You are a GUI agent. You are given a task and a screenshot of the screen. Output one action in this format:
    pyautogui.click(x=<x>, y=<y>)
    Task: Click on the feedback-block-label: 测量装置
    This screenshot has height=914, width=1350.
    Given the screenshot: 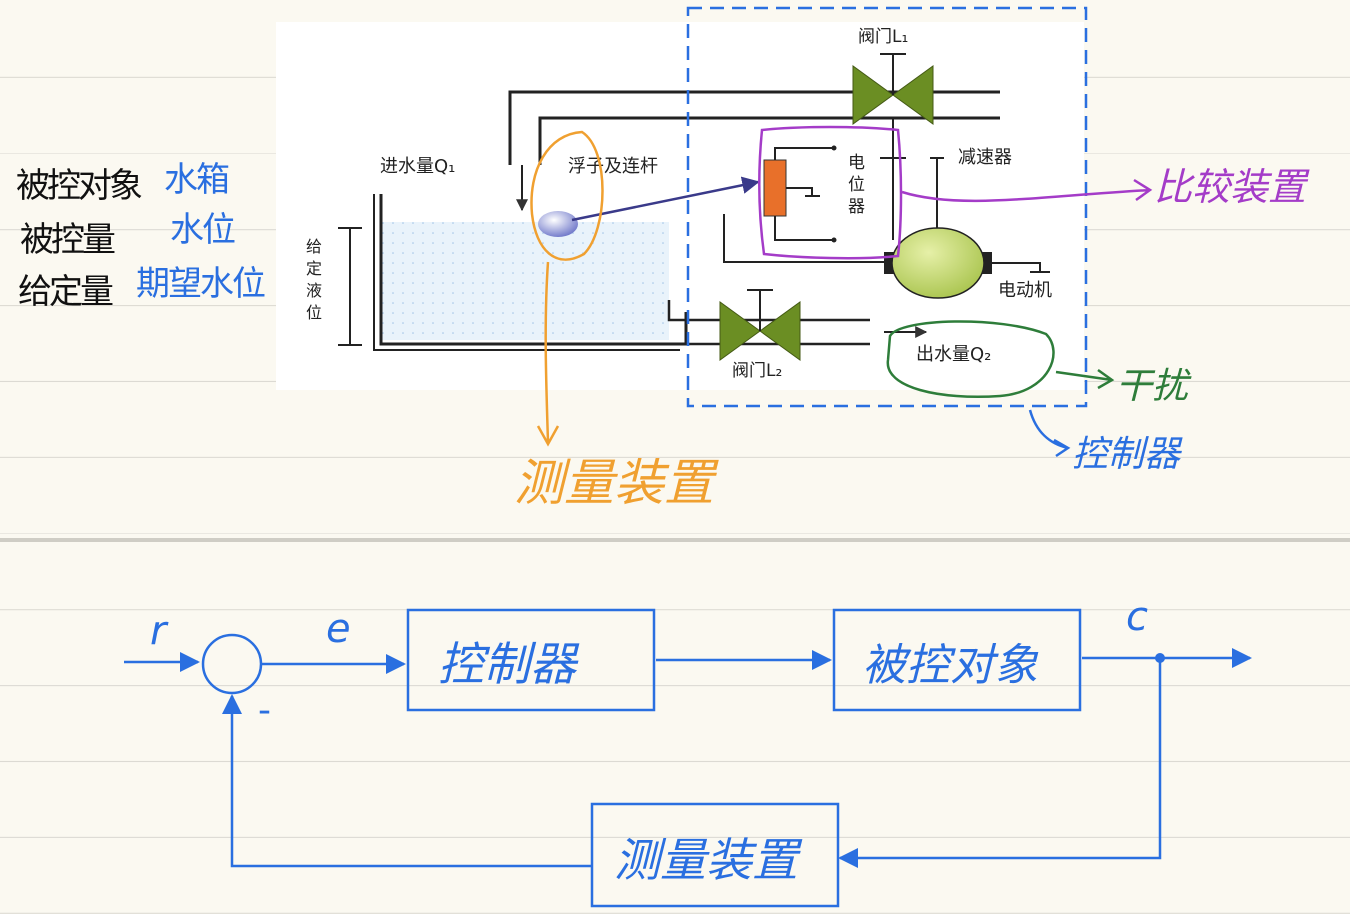 What is the action you would take?
    pyautogui.click(x=708, y=860)
    